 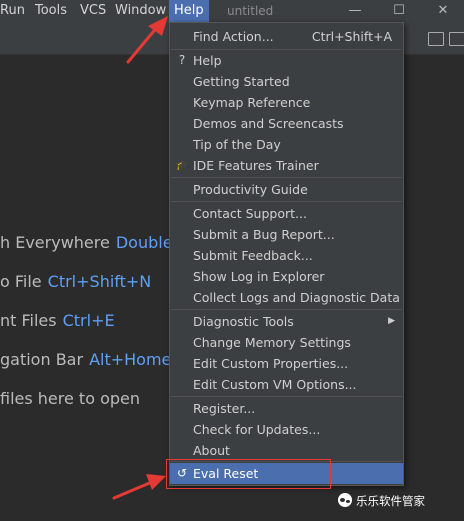 What do you see at coordinates (443, 11) in the screenshot?
I see `close-button: ✕` at bounding box center [443, 11].